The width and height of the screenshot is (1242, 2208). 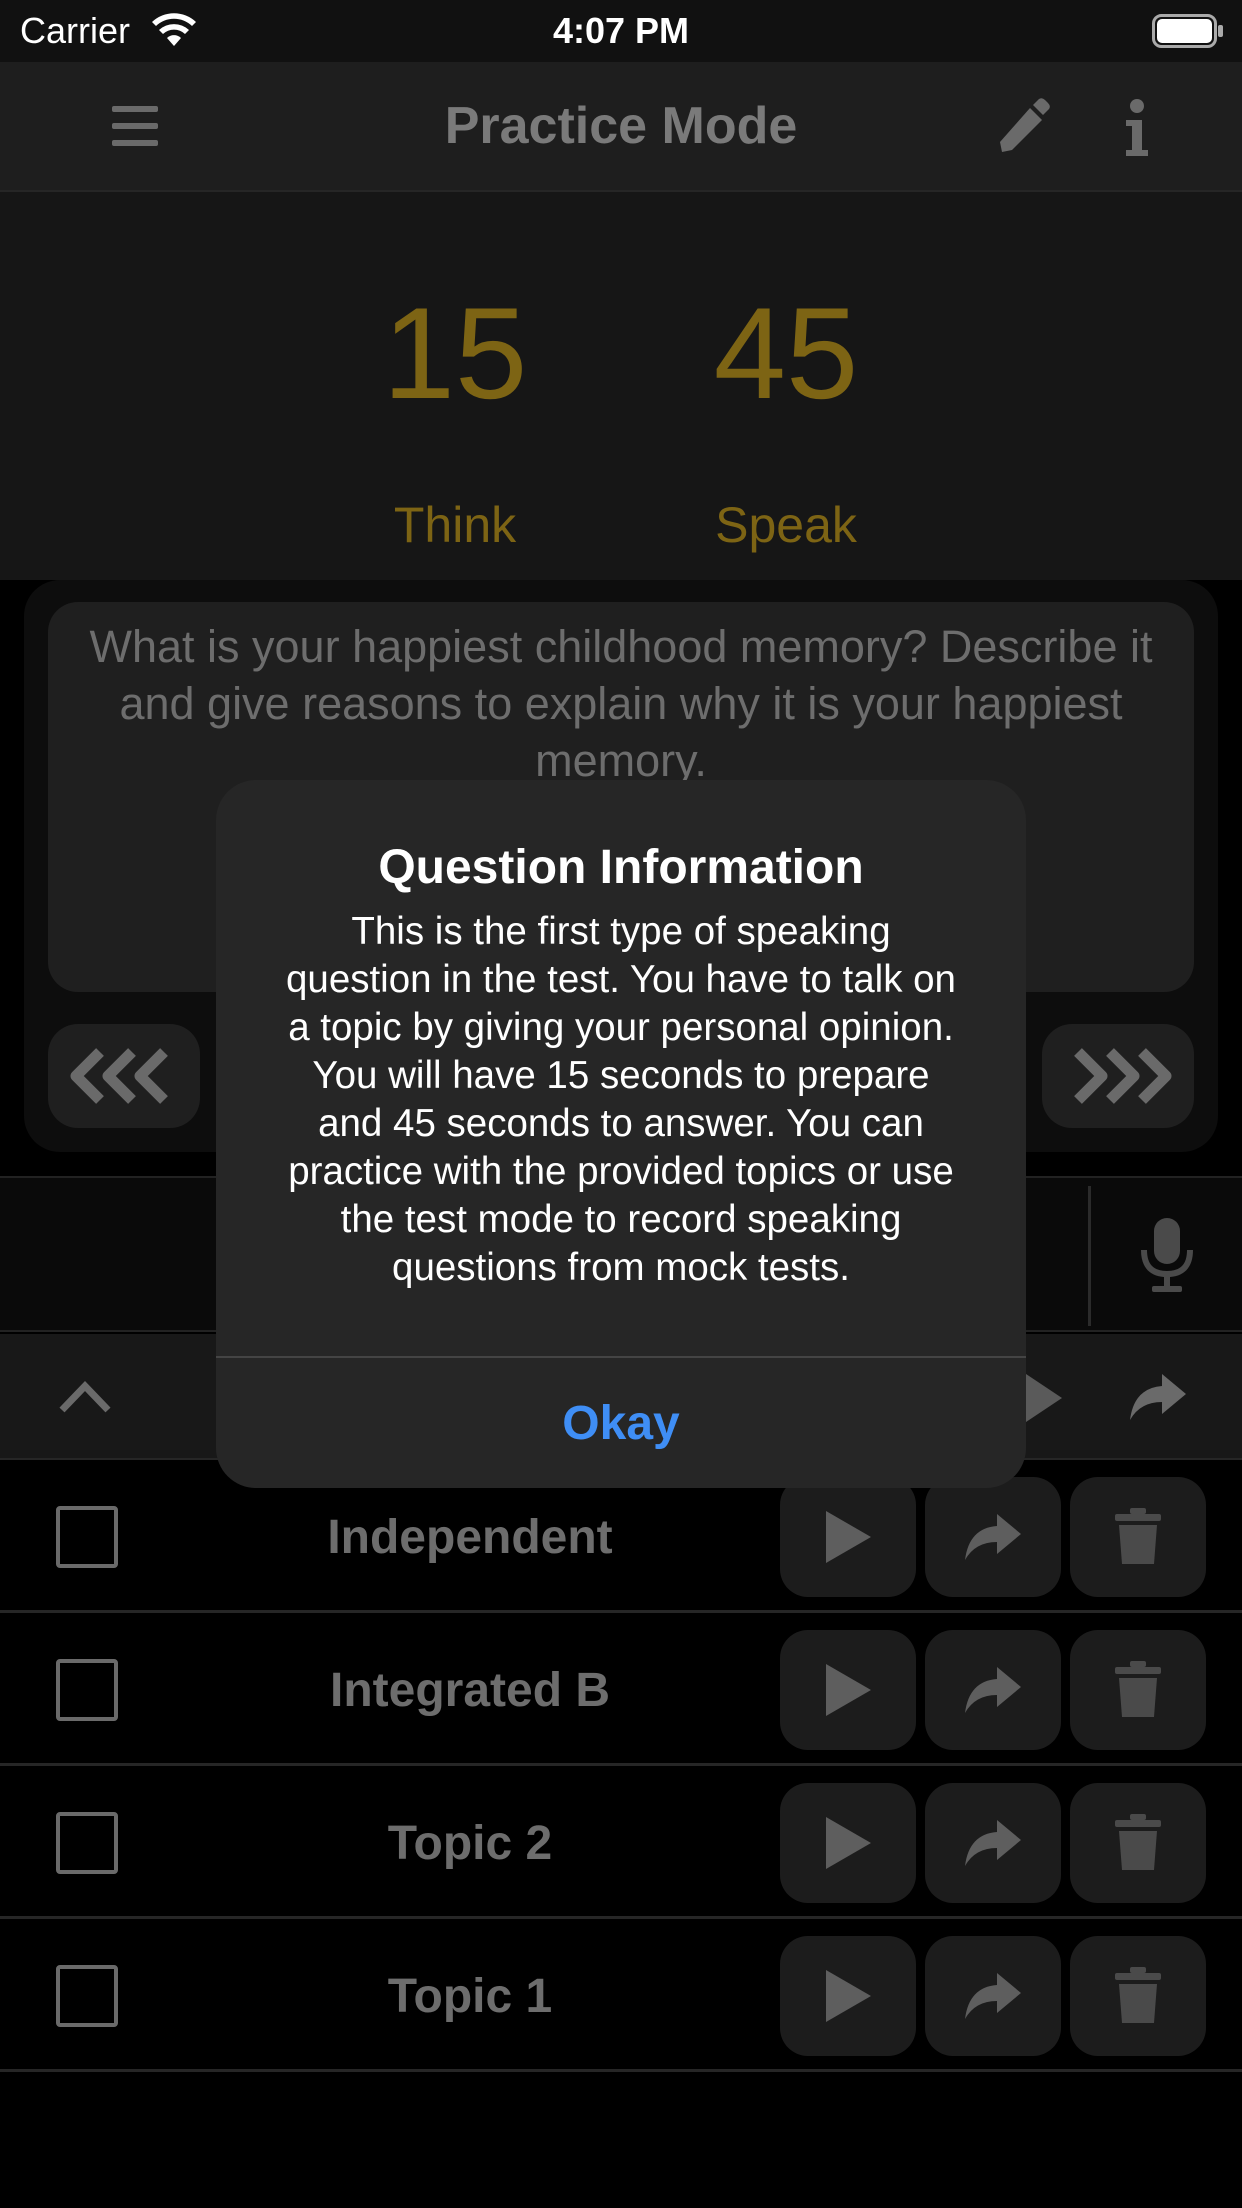 What do you see at coordinates (621, 867) in the screenshot?
I see `alert-title: Question Information` at bounding box center [621, 867].